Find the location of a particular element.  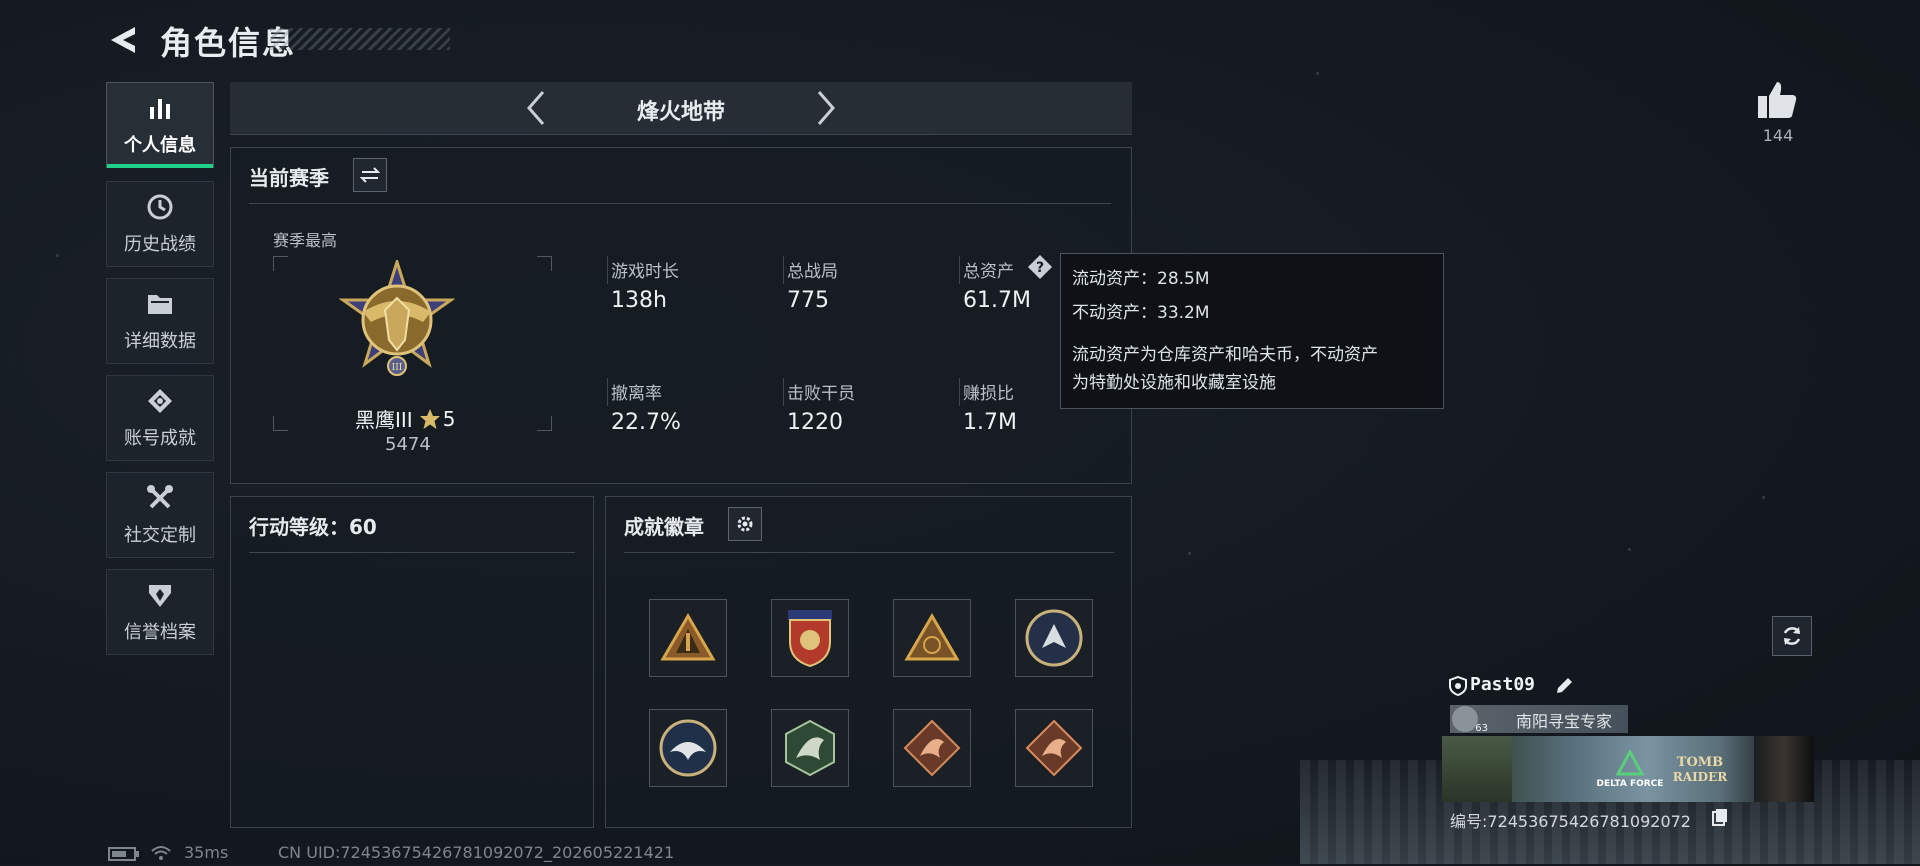

stat-value-profit-ratio: 1.7M is located at coordinates (990, 422).